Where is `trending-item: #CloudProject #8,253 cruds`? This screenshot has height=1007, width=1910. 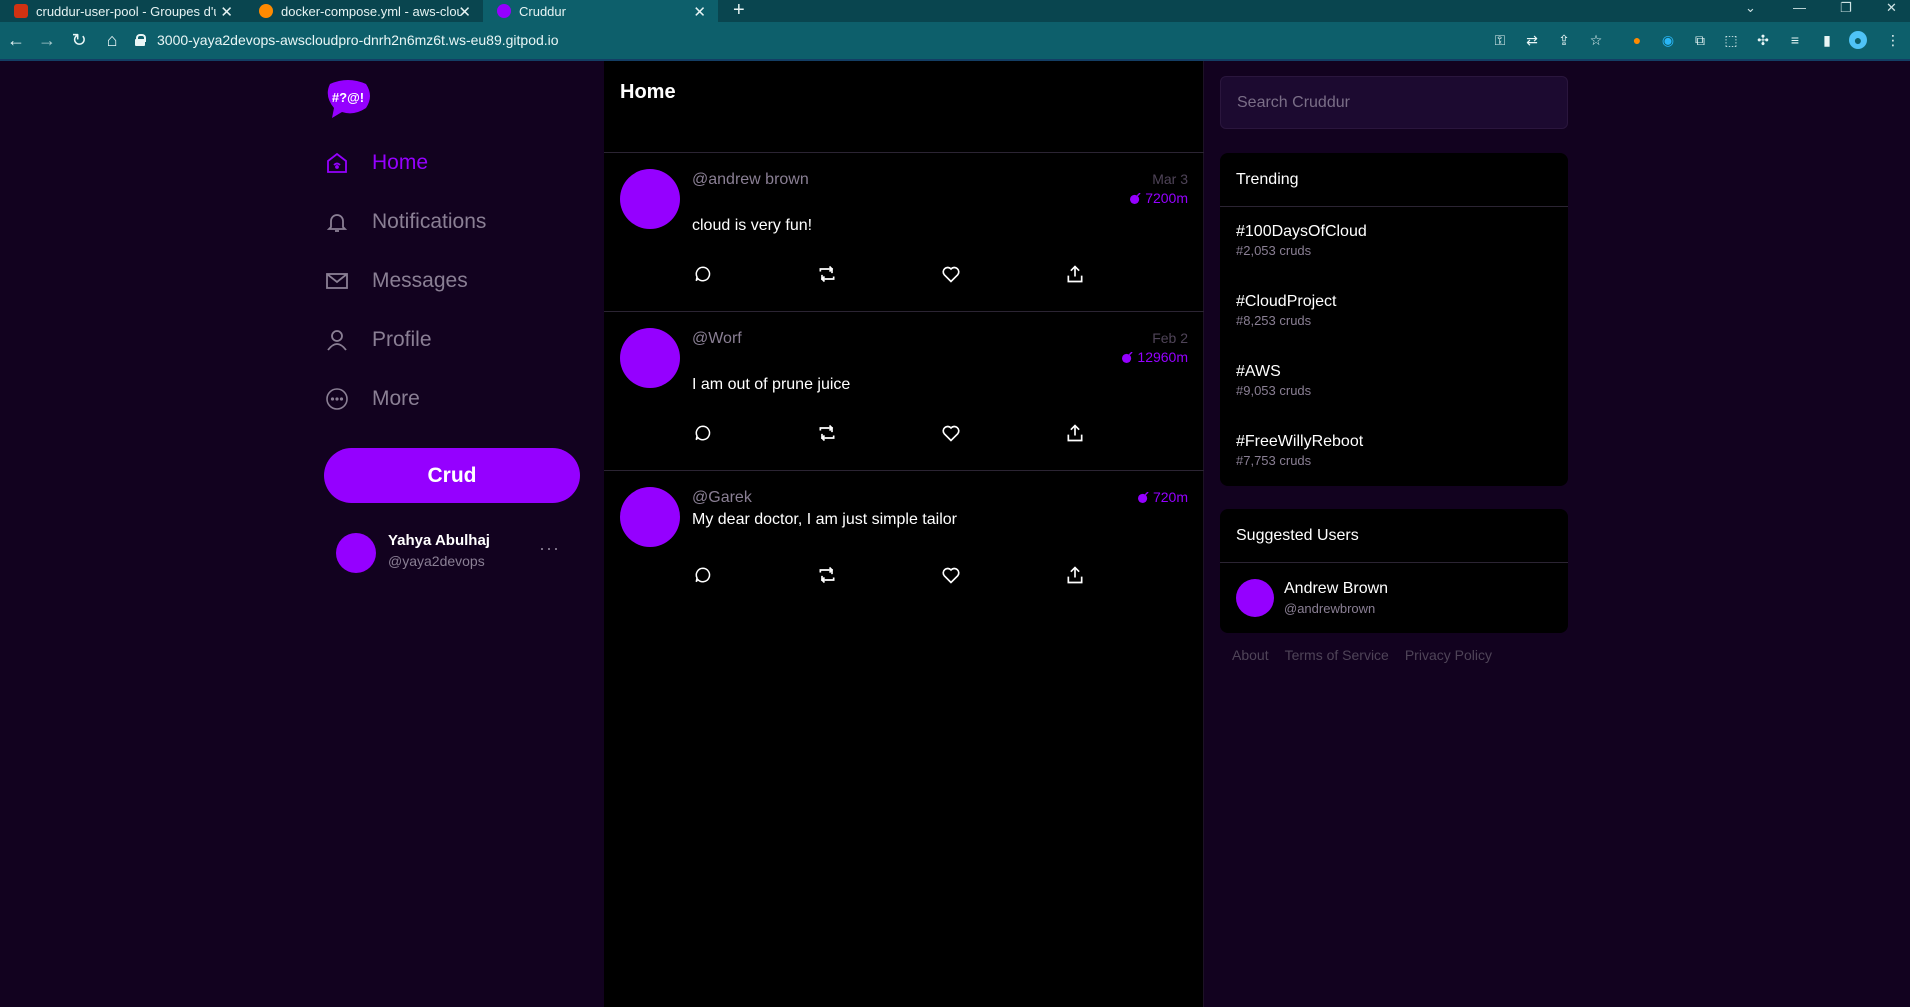
trending-item: #CloudProject #8,253 cruds is located at coordinates (1286, 310).